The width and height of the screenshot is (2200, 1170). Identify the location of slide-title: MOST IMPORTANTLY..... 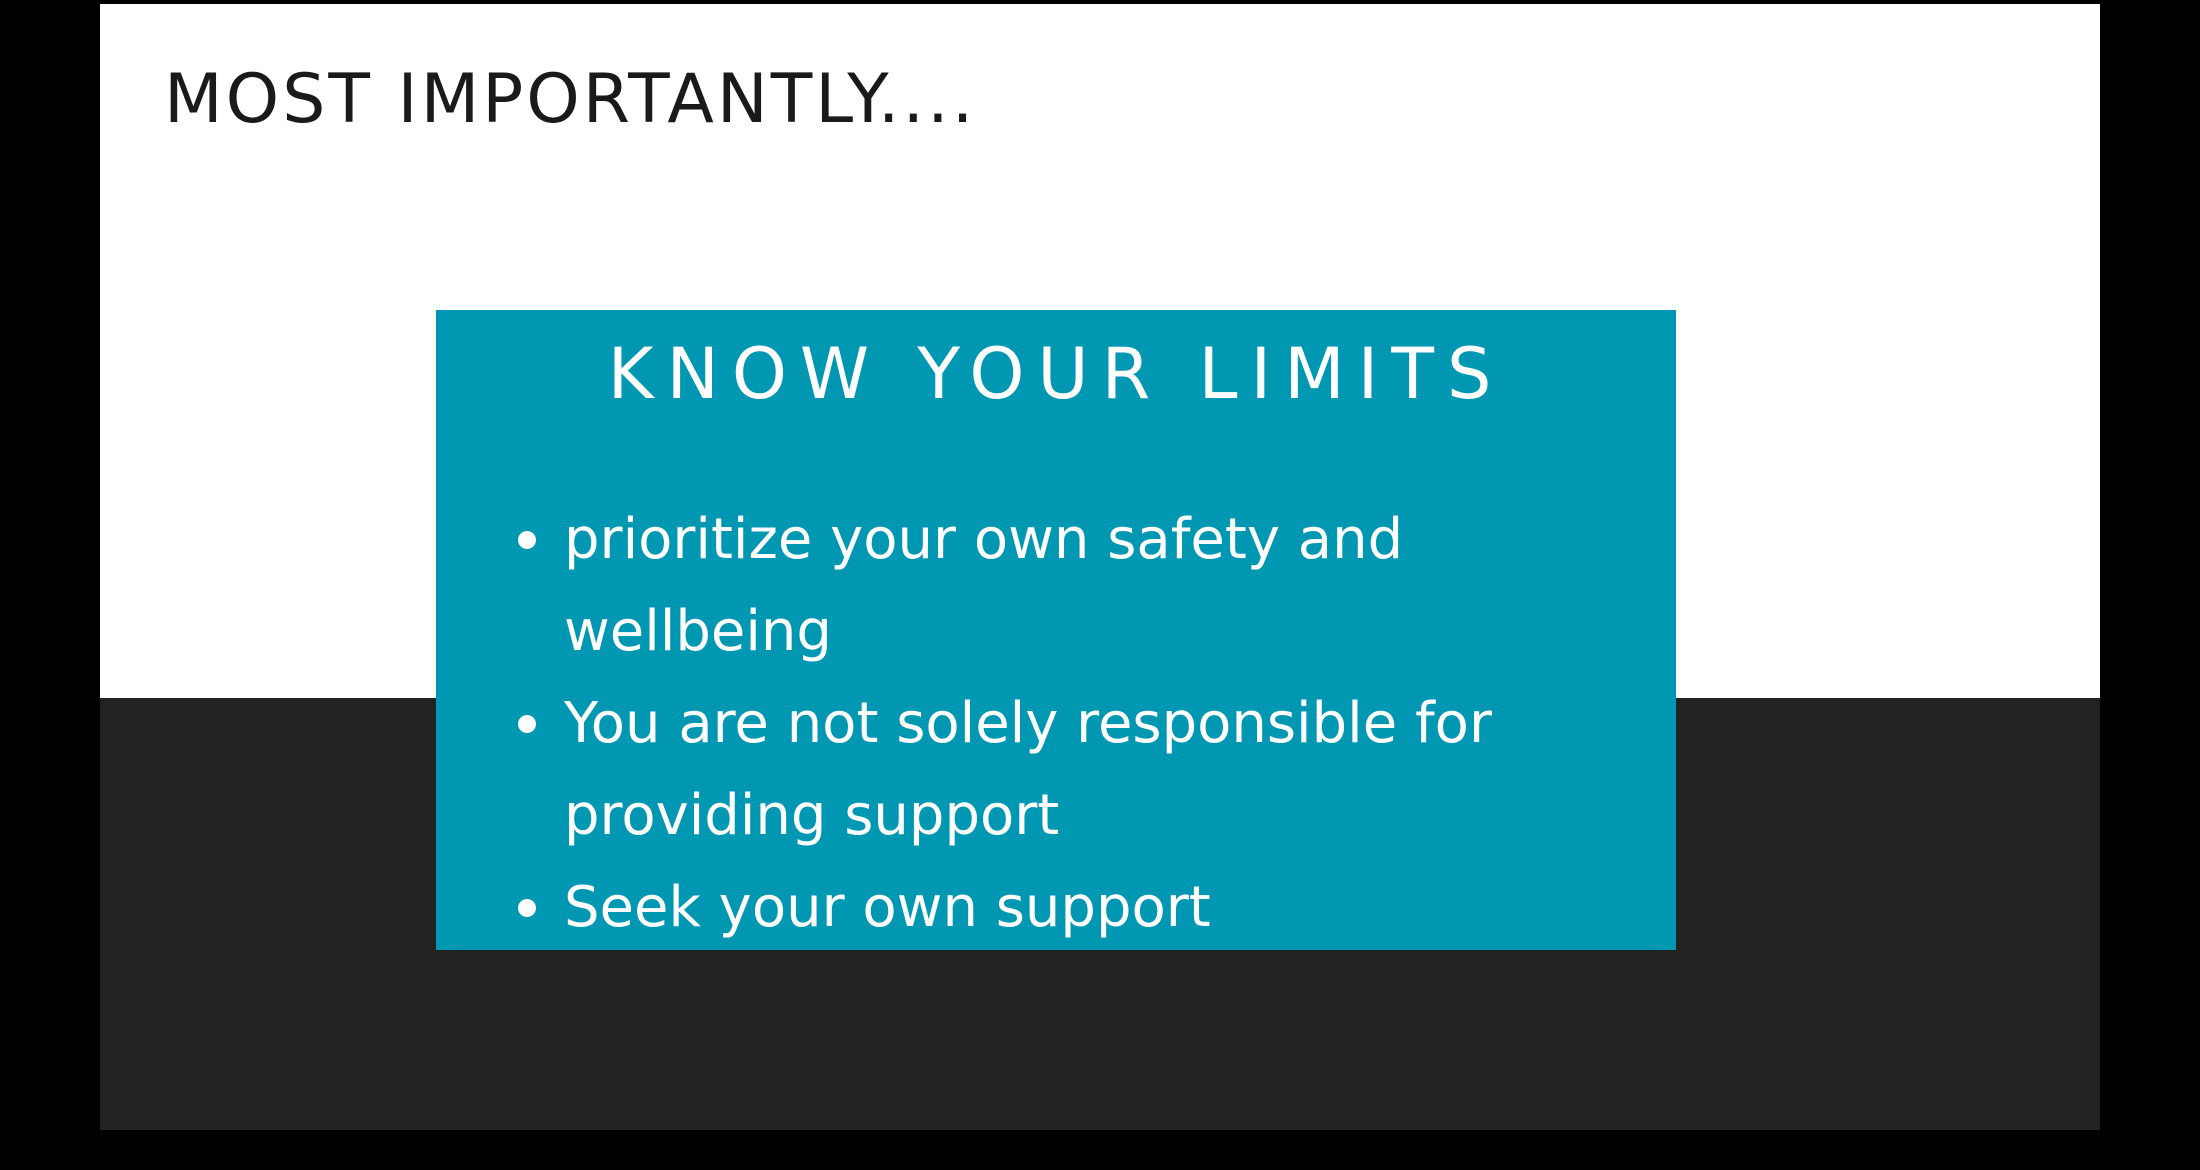
(570, 99).